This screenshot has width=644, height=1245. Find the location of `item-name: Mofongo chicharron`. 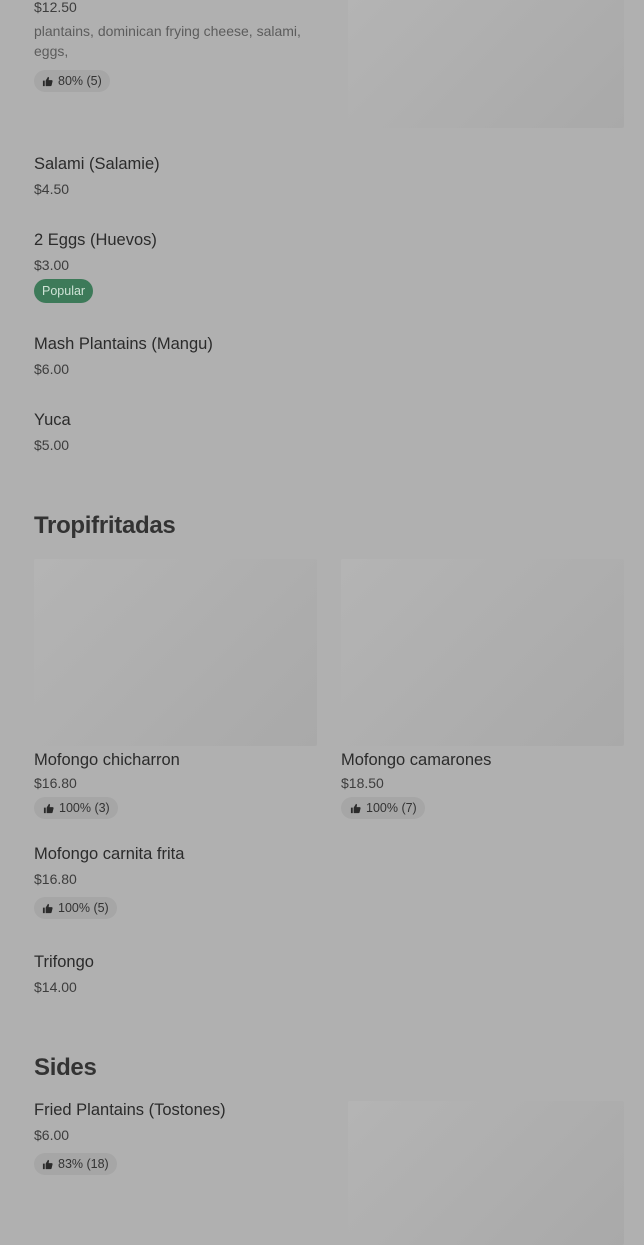

item-name: Mofongo chicharron is located at coordinates (107, 760).